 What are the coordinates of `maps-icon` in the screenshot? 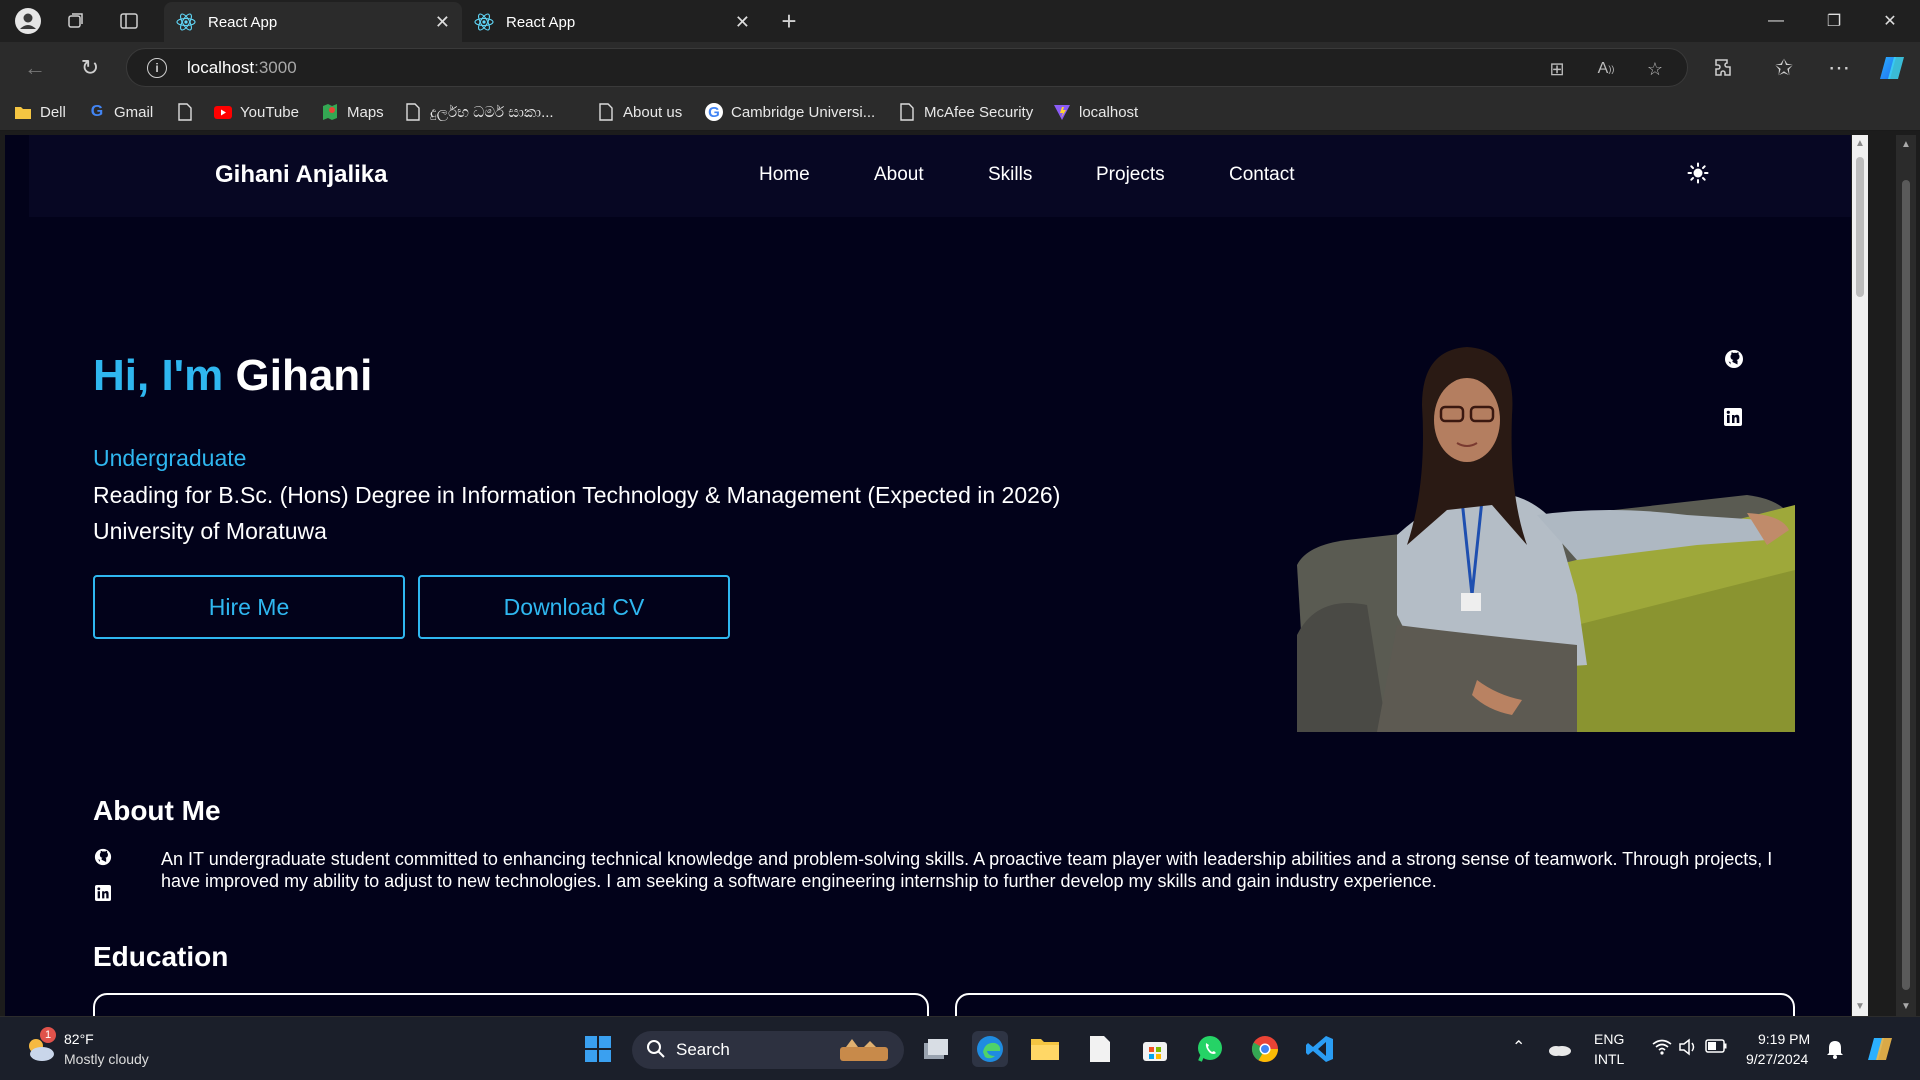 It's located at (330, 112).